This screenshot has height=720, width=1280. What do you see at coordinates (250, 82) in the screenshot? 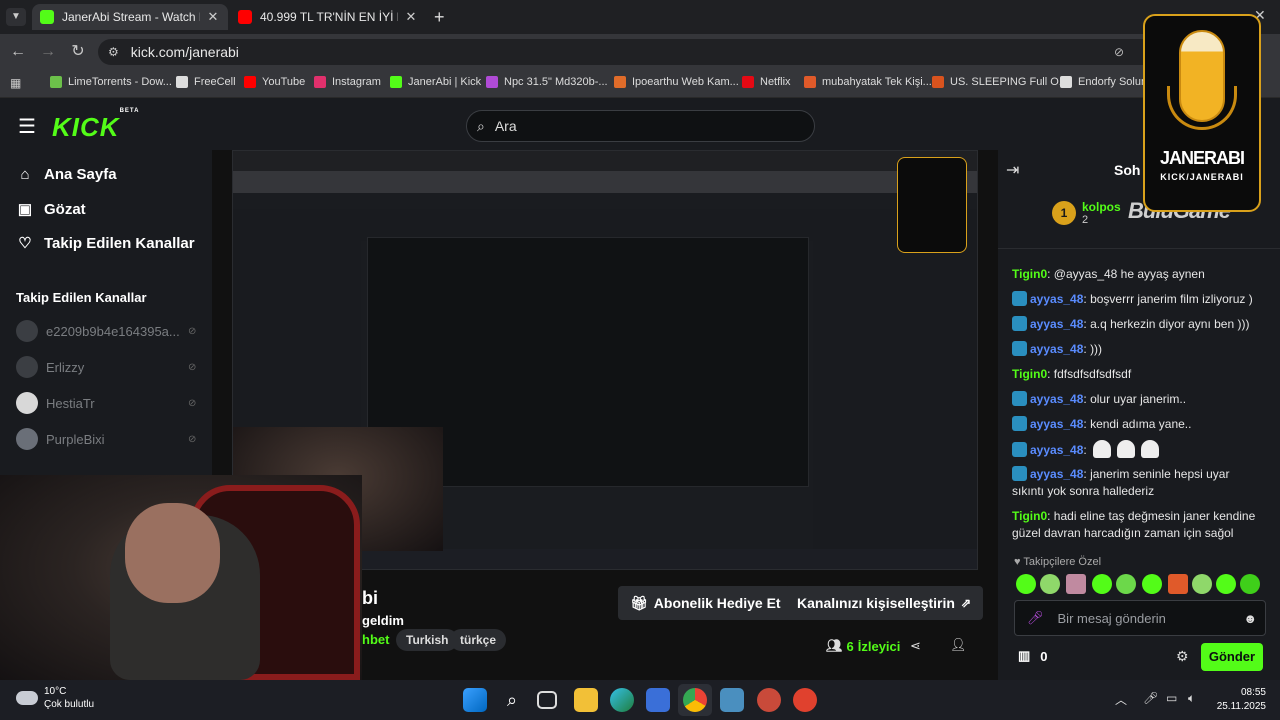
I see `bookmark-favicon-icon` at bounding box center [250, 82].